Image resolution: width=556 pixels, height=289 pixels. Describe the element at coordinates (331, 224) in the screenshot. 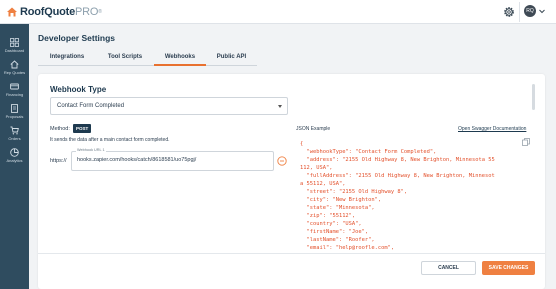

I see `json-line: "country": "USA",` at that location.